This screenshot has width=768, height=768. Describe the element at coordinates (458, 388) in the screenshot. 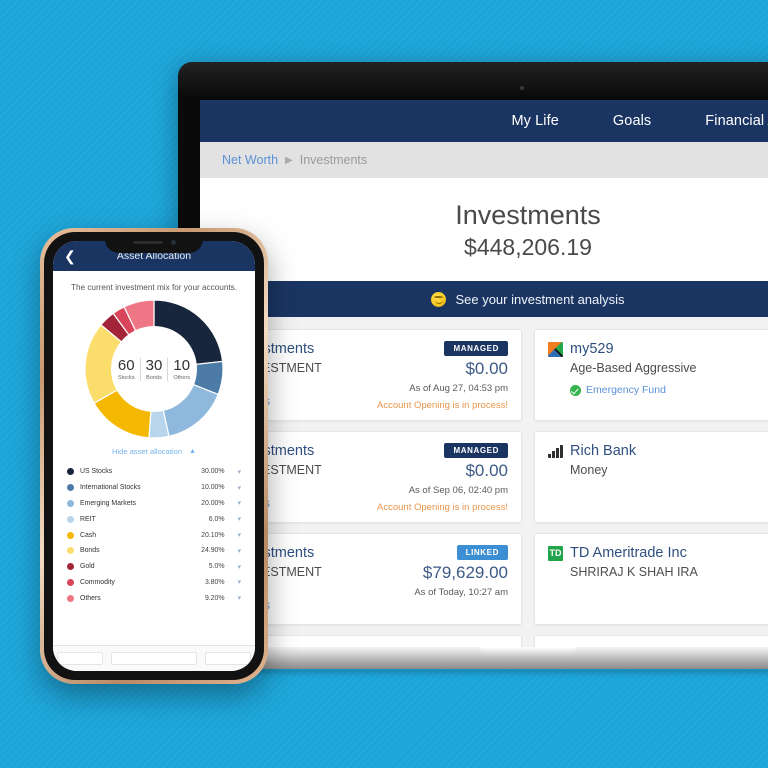

I see `account-as-of: As of Aug 27, 04:53 pm` at that location.